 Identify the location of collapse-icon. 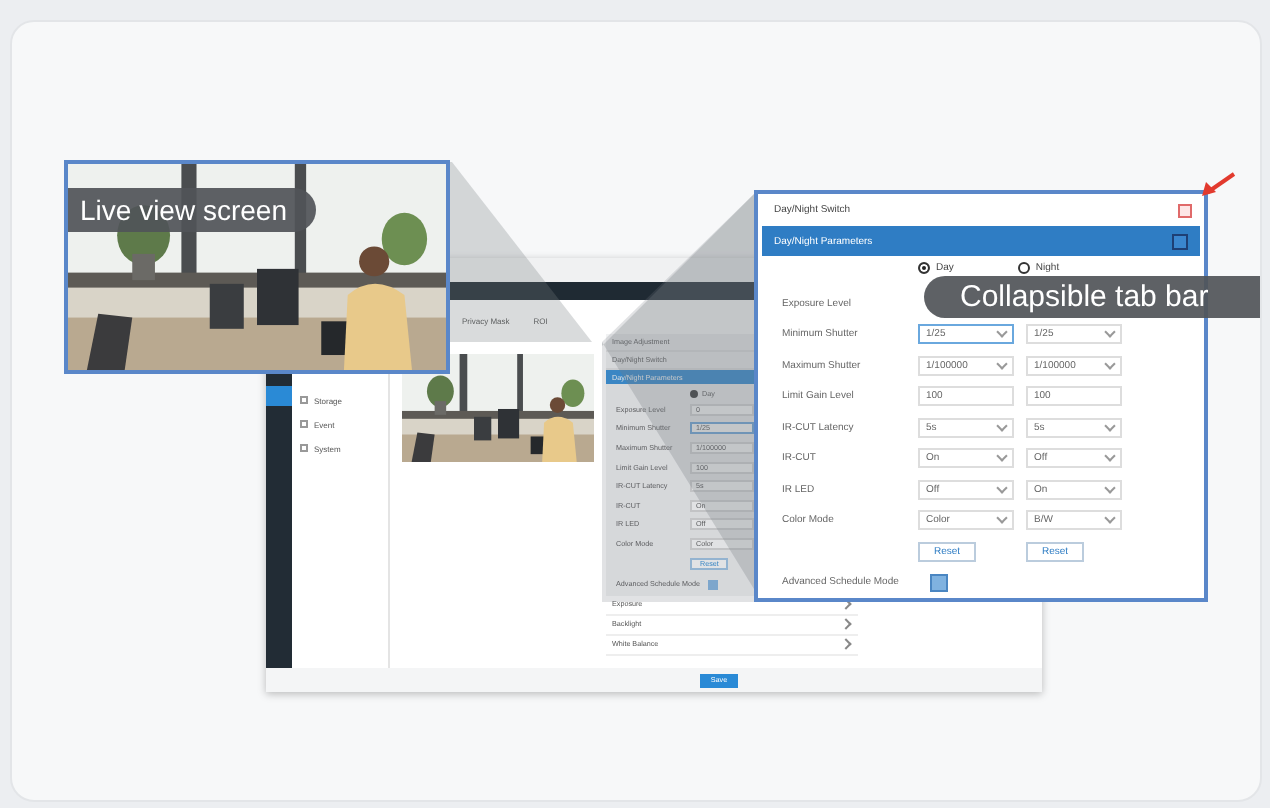
(1180, 241).